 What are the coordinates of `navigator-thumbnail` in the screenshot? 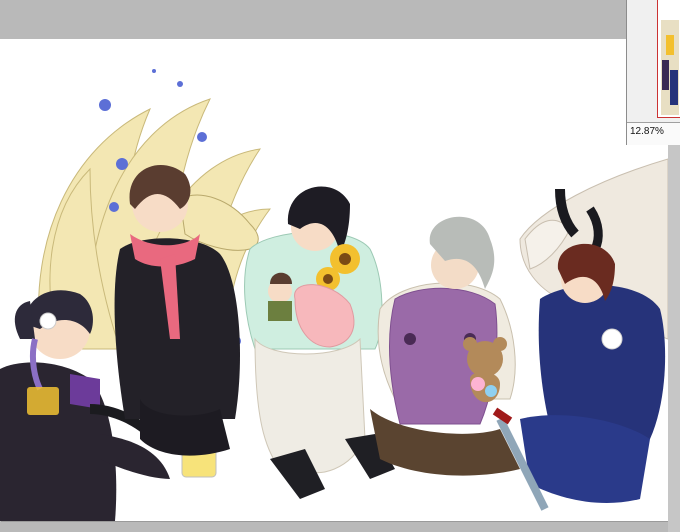 It's located at (668, 59).